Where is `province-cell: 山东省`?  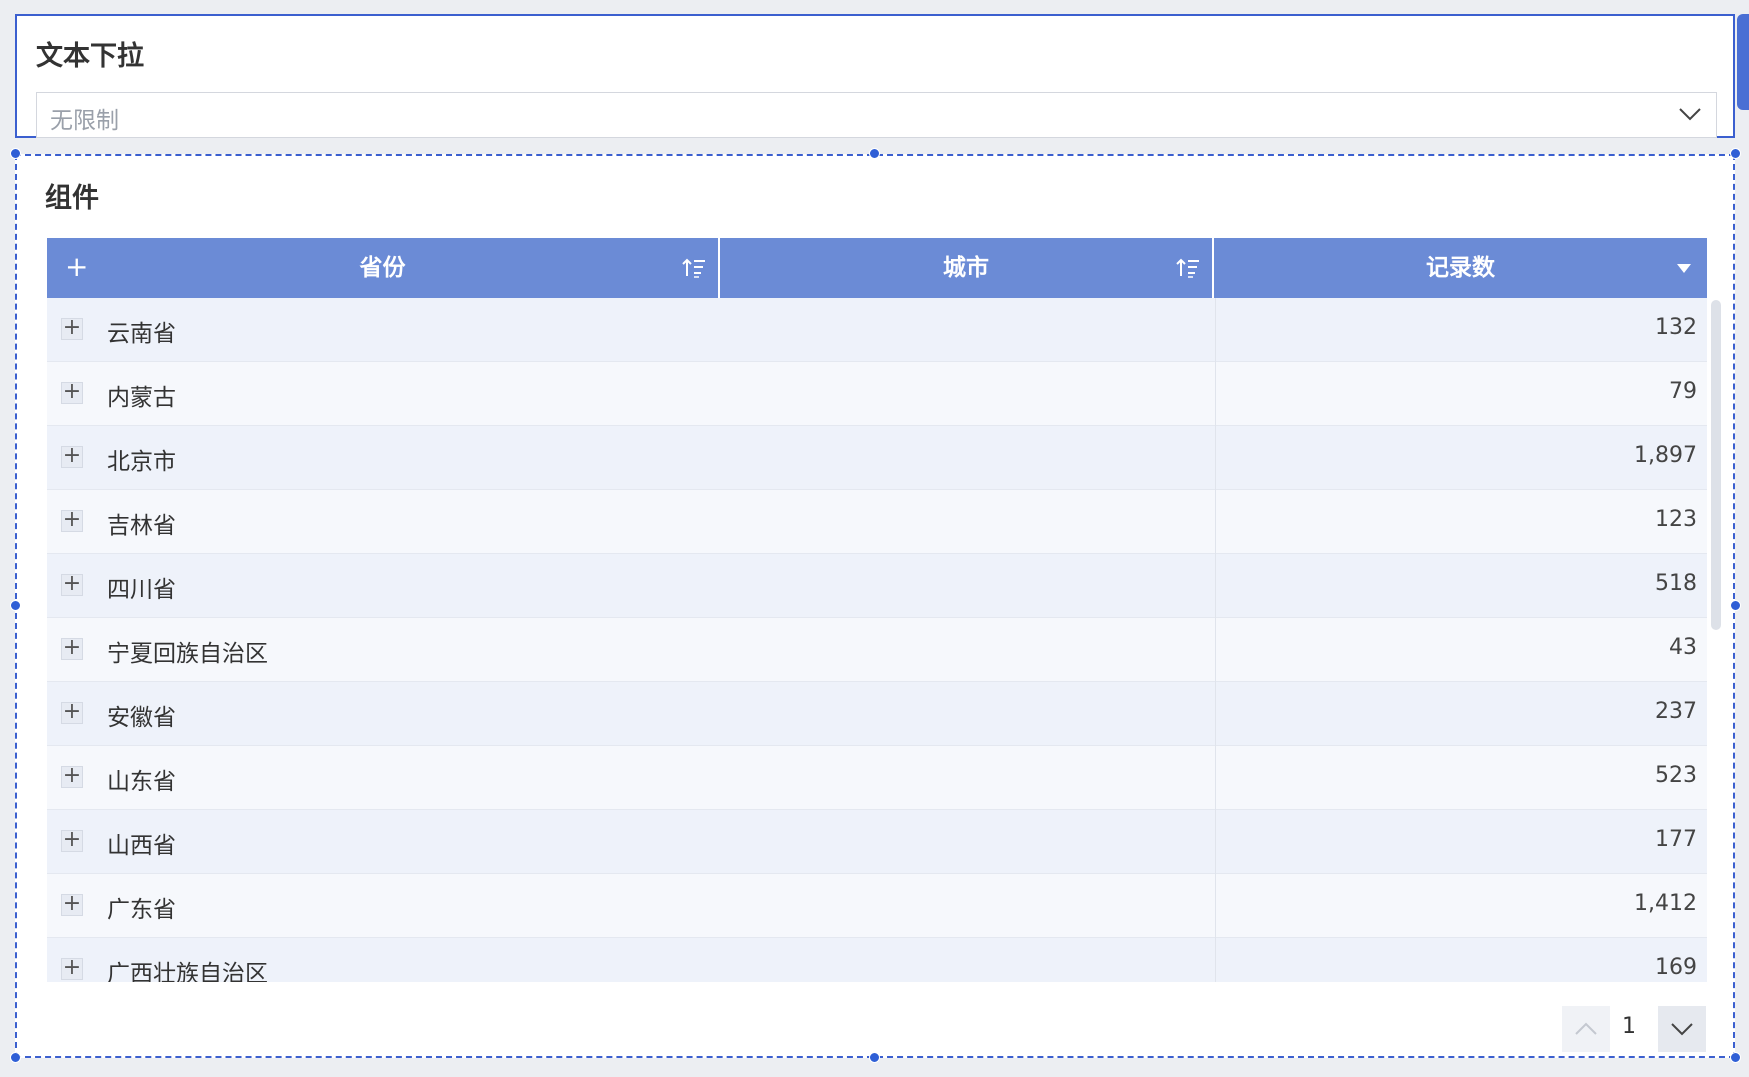 province-cell: 山东省 is located at coordinates (141, 782).